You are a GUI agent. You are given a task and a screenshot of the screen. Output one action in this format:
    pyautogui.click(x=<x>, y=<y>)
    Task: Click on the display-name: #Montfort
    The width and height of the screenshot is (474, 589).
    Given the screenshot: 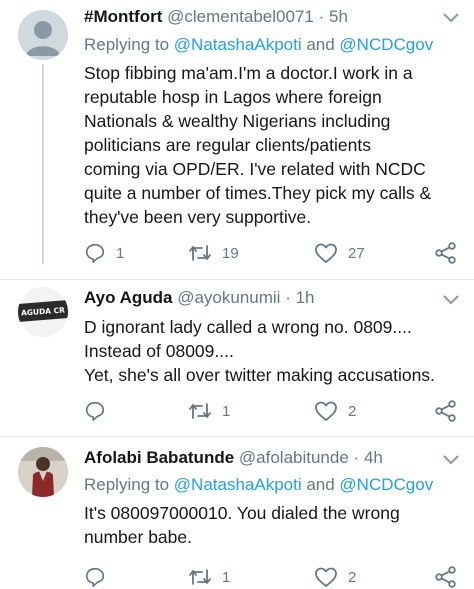 What is the action you would take?
    pyautogui.click(x=123, y=16)
    